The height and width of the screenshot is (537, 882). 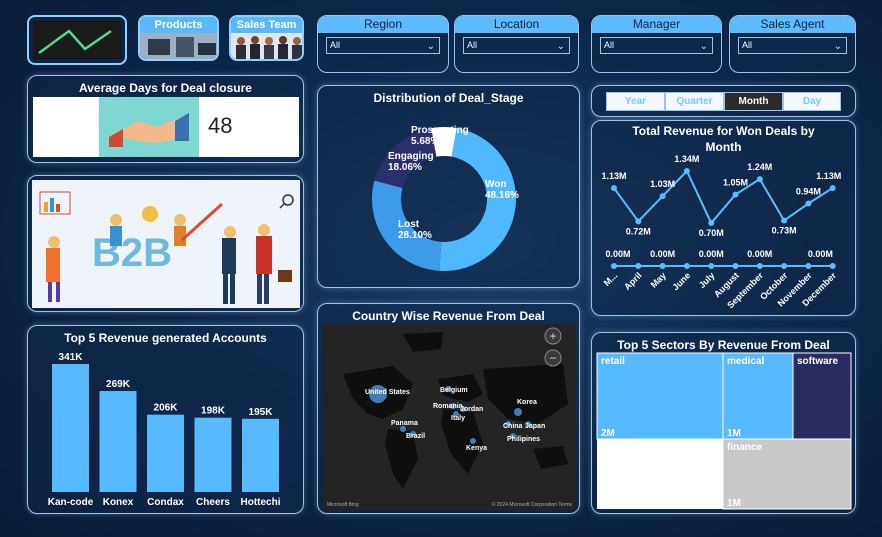 What do you see at coordinates (220, 125) in the screenshot?
I see `avg-days-value: 48` at bounding box center [220, 125].